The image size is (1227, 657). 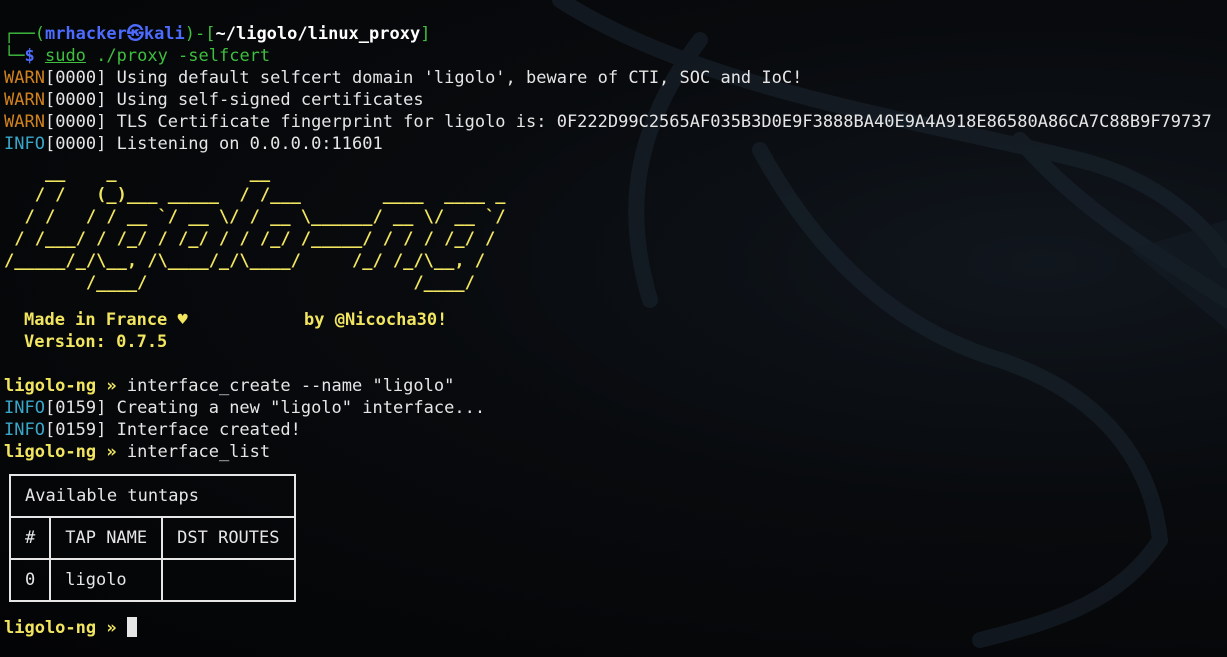 What do you see at coordinates (228, 580) in the screenshot?
I see `table-cell` at bounding box center [228, 580].